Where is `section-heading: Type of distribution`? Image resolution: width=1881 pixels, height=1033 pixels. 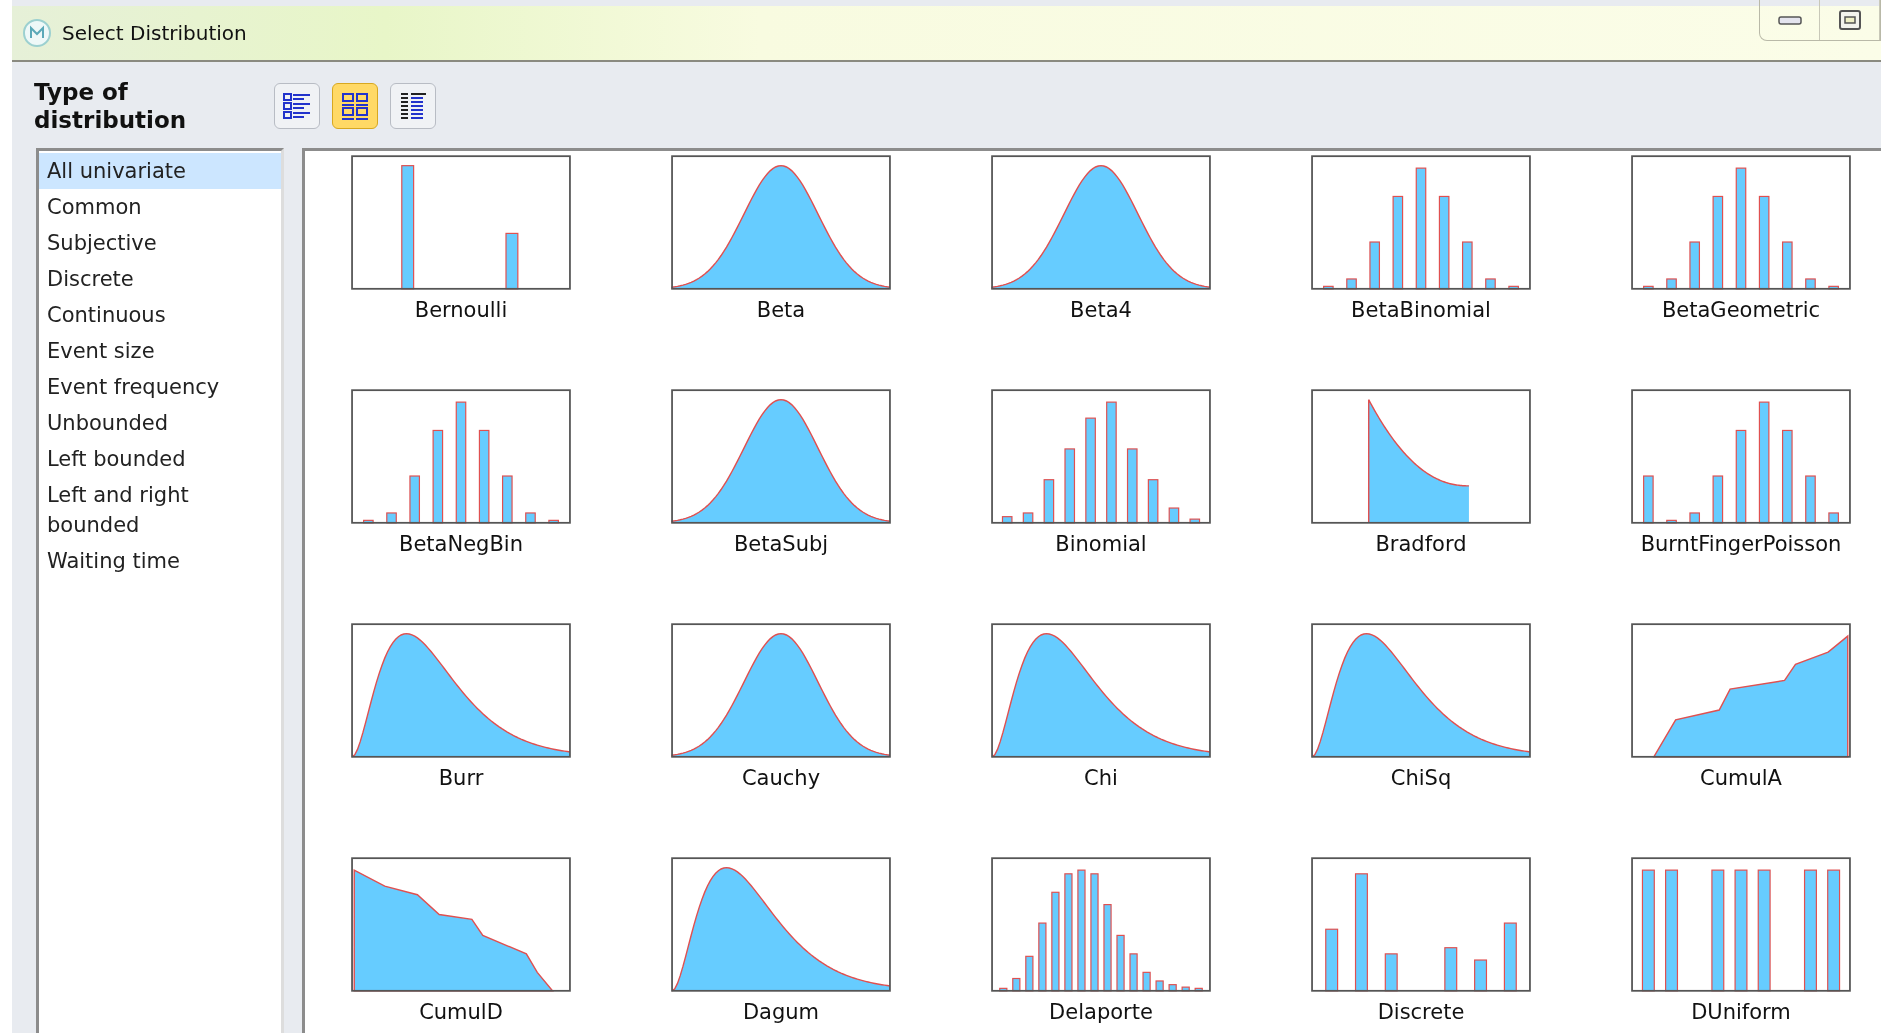 section-heading: Type of distribution is located at coordinates (111, 106).